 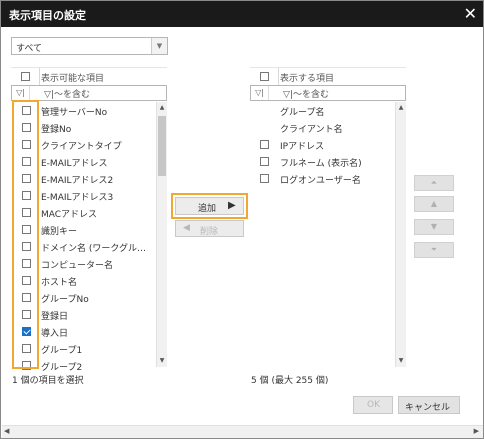 I want to click on item-label: ホスト名, so click(x=59, y=283).